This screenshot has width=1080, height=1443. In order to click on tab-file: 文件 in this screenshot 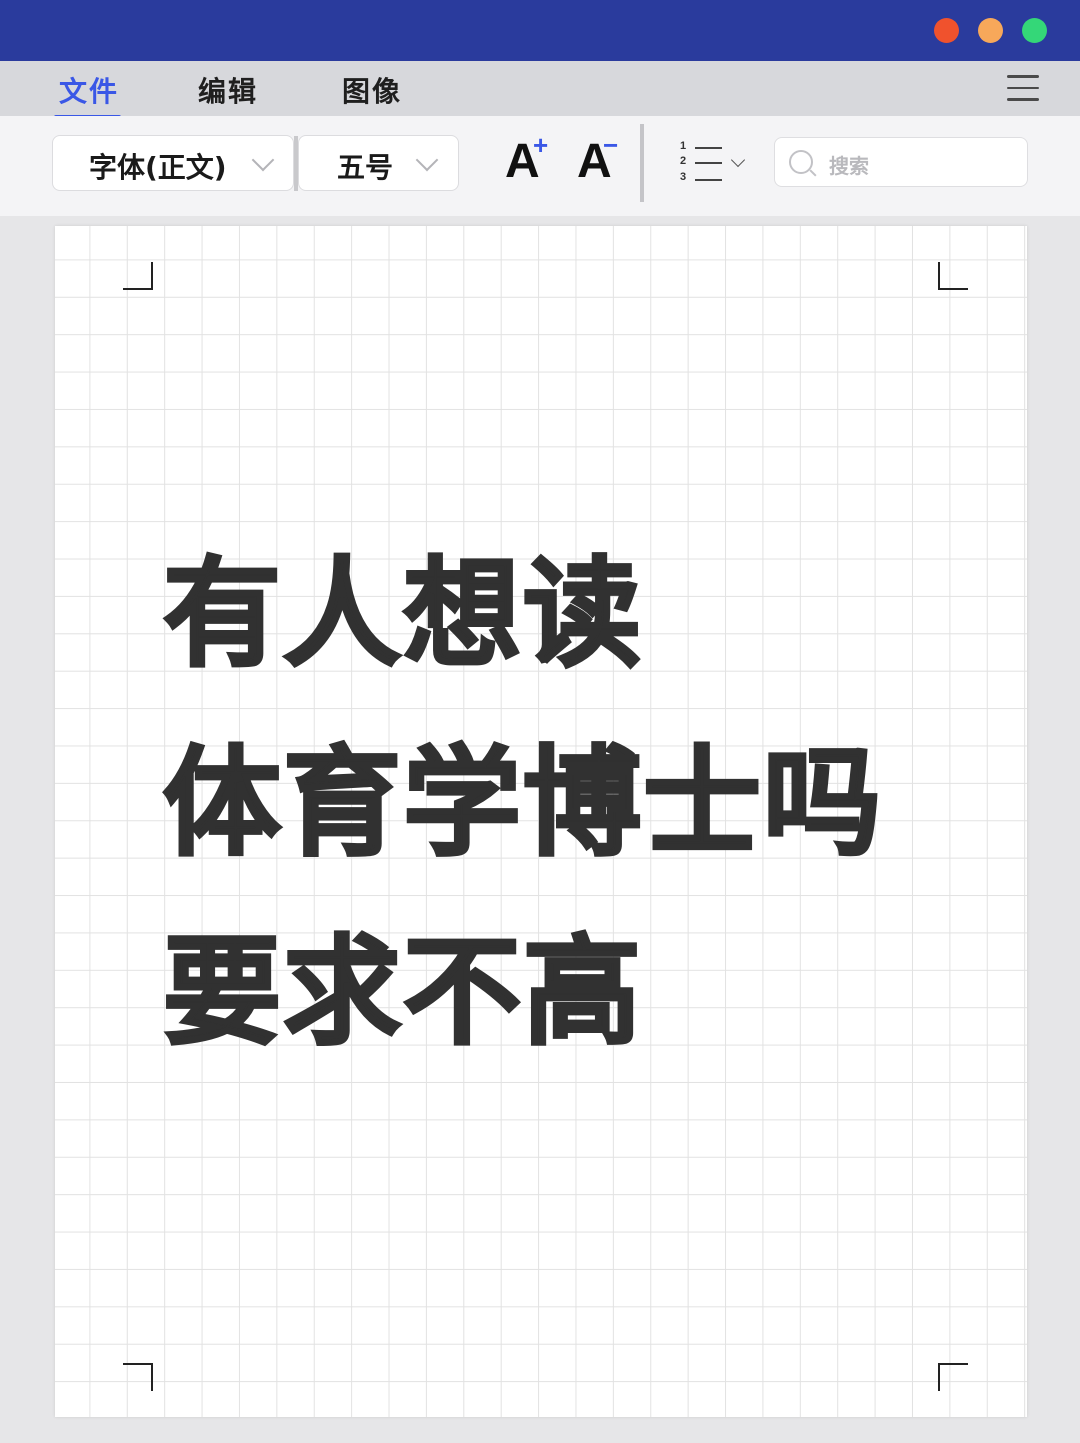, I will do `click(89, 90)`.